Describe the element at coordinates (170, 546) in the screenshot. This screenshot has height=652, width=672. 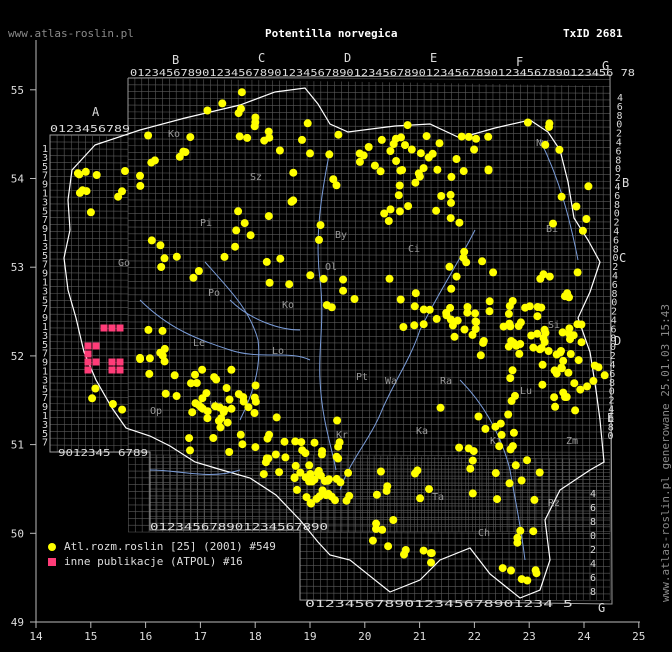
I see `legend-label-atlas: Atl.rozm.roslin [25] (2001) #549` at that location.